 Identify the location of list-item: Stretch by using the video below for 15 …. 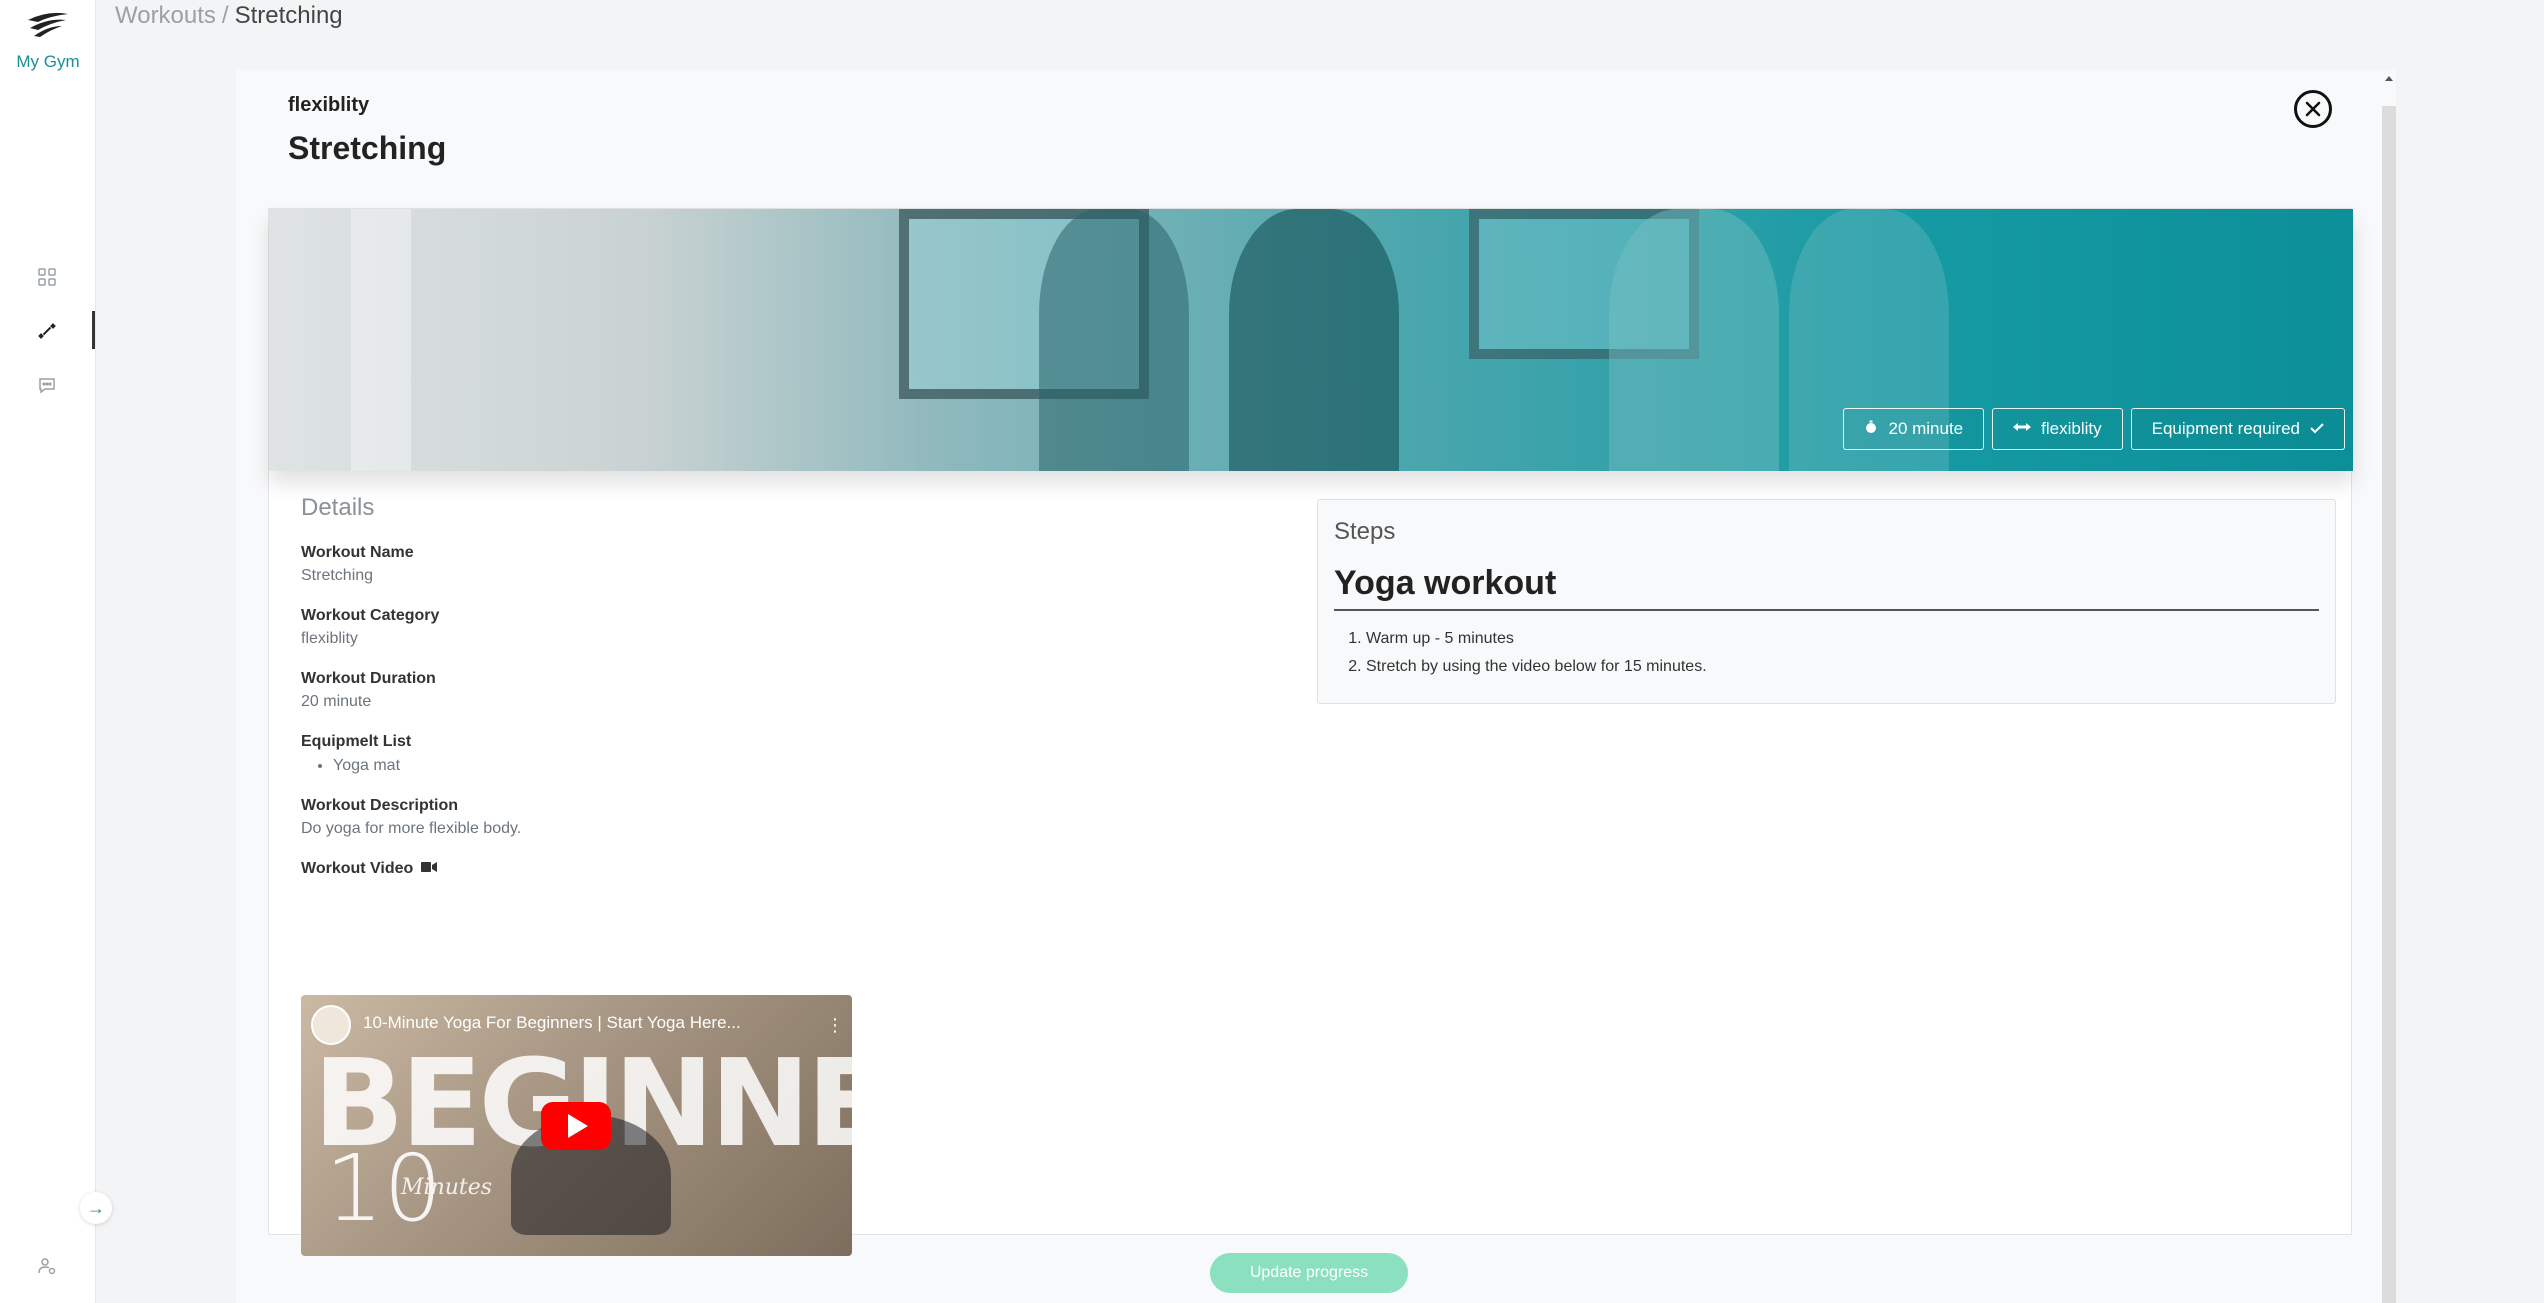
(1842, 667).